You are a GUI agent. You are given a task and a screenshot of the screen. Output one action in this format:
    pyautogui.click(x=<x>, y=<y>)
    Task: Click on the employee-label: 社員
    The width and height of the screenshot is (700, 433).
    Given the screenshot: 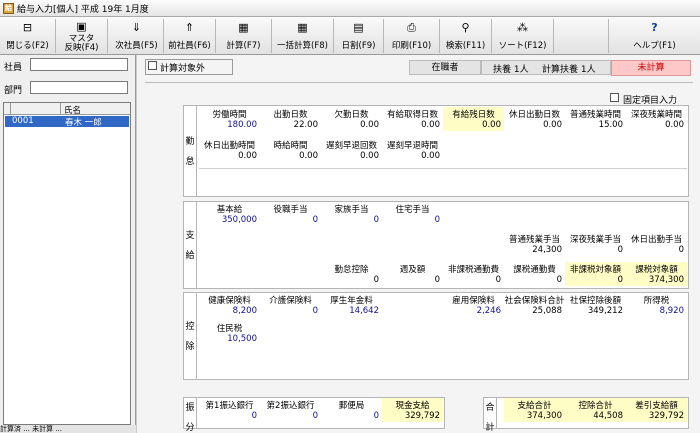 What is the action you would take?
    pyautogui.click(x=13, y=68)
    